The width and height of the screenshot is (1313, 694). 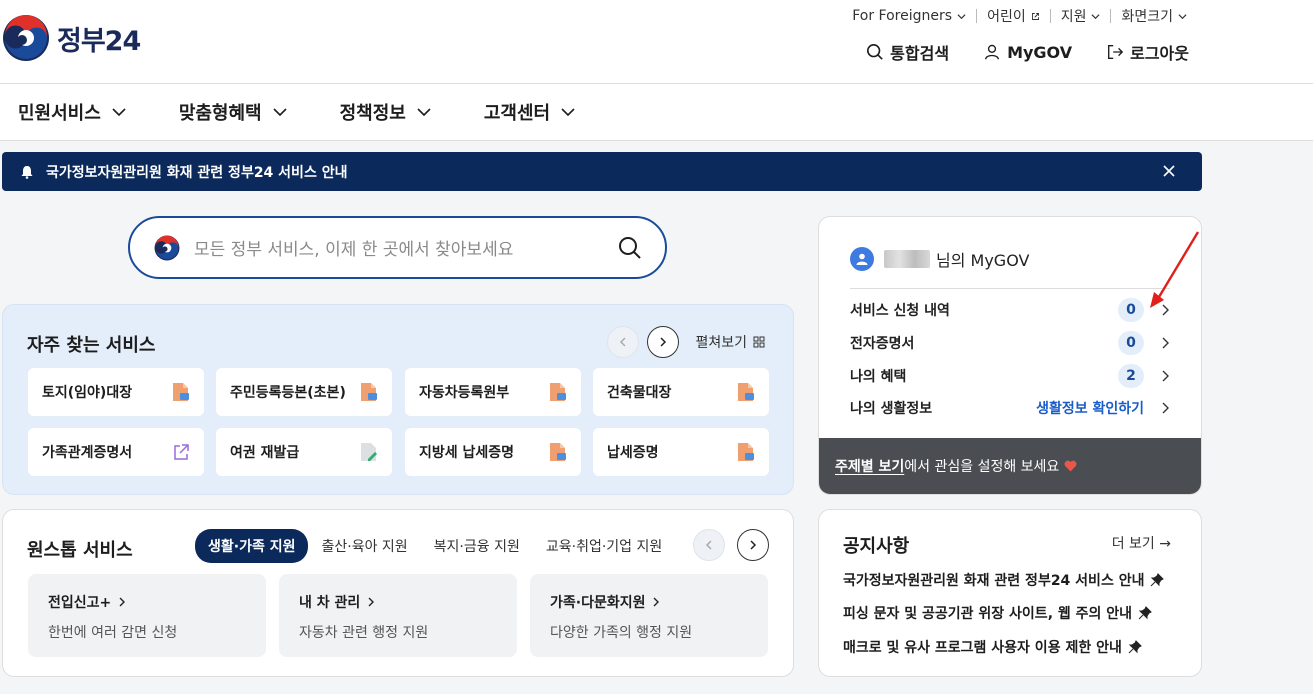 I want to click on avatar, so click(x=862, y=259).